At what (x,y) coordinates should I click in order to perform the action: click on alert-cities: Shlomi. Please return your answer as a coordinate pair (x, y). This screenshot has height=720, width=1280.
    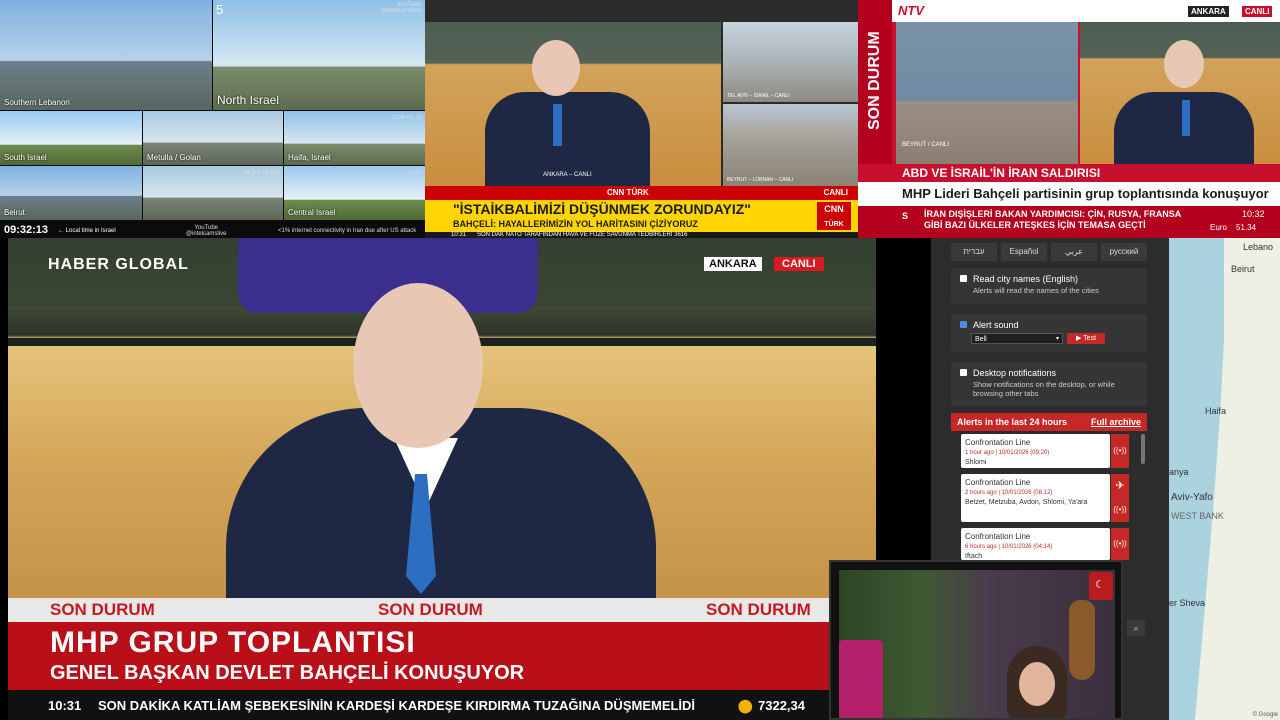
    Looking at the image, I should click on (976, 462).